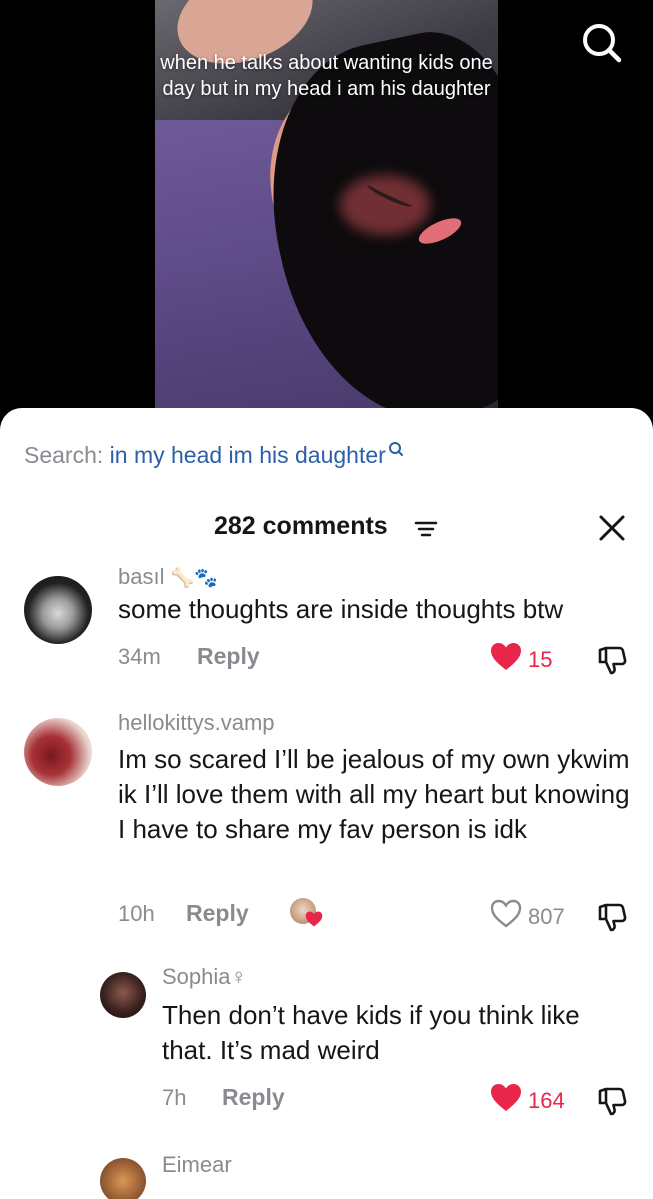 The height and width of the screenshot is (1199, 653). Describe the element at coordinates (546, 916) in the screenshot. I see `like-count: 807` at that location.